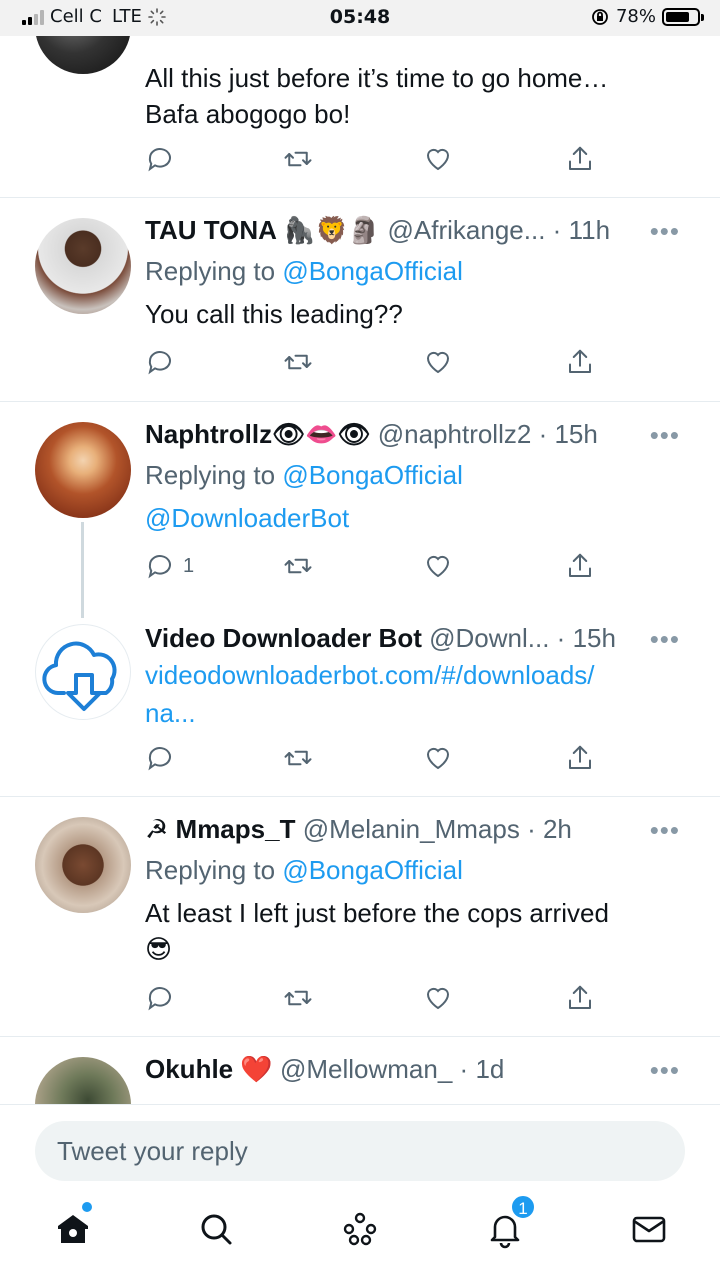  What do you see at coordinates (360, 18) in the screenshot?
I see `status-bar: Cell C LTE 05:48 78%` at bounding box center [360, 18].